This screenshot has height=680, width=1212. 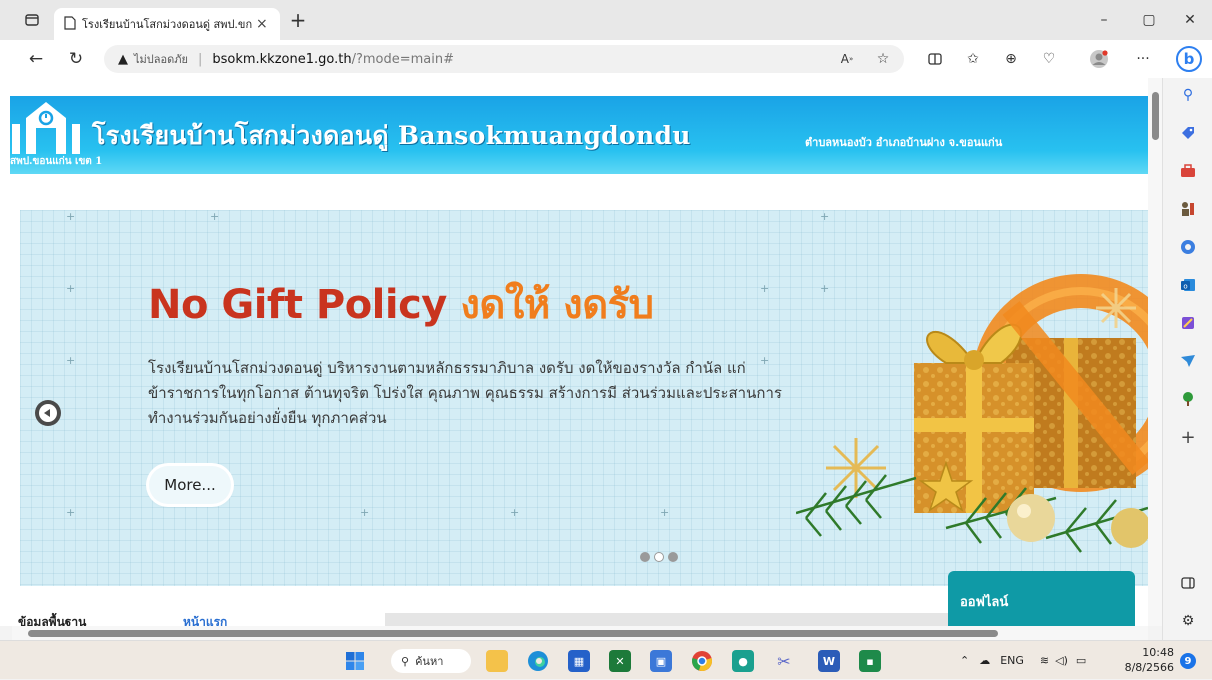 I want to click on language-indicator: ENG, so click(x=1012, y=660).